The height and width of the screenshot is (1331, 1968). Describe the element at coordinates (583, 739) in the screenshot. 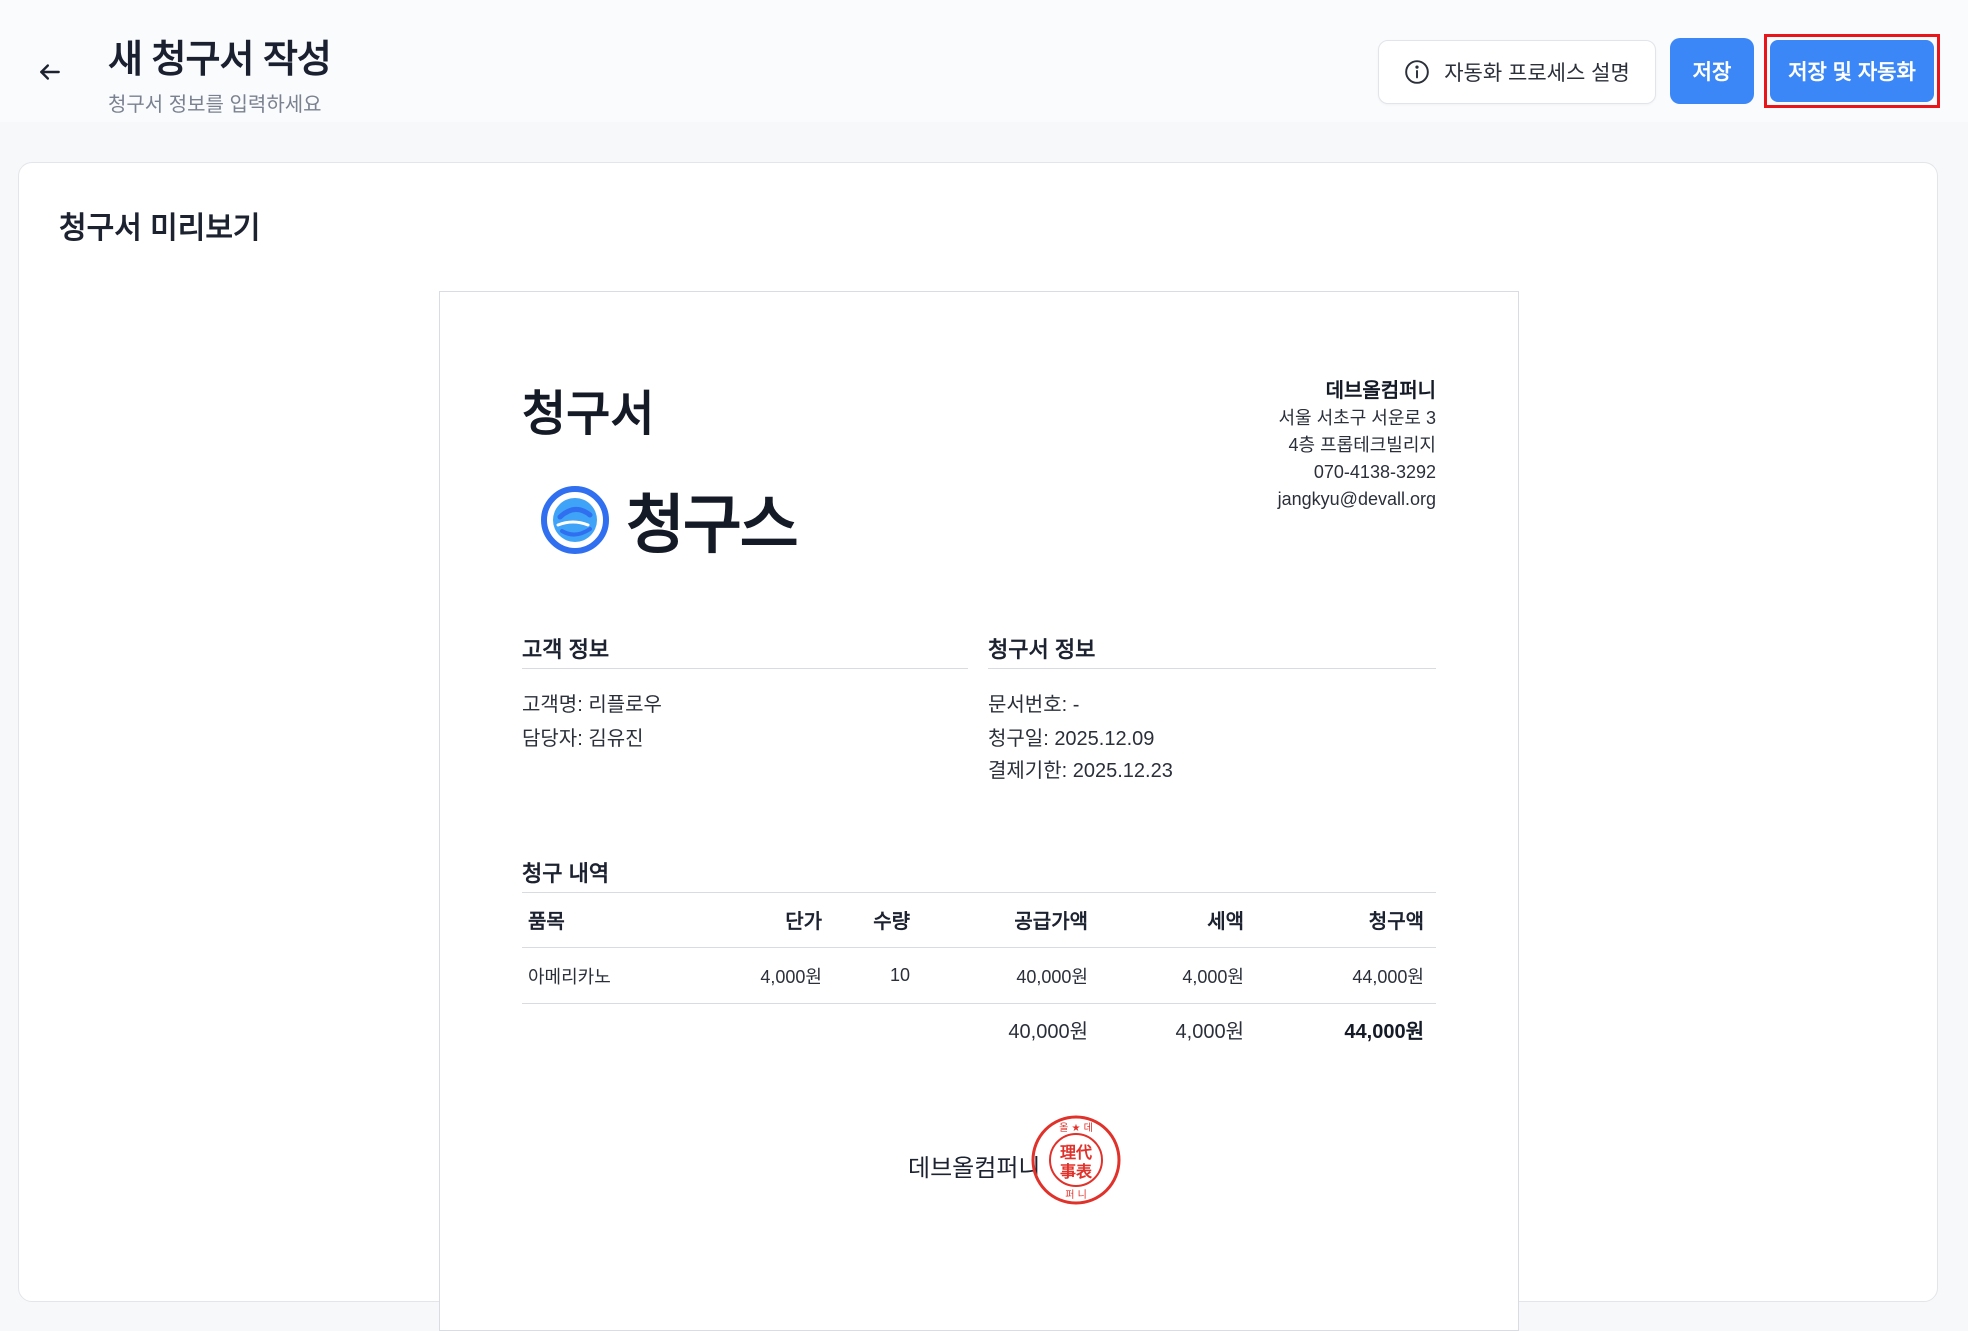

I see `customer-manager: 담당자: 김유진` at that location.